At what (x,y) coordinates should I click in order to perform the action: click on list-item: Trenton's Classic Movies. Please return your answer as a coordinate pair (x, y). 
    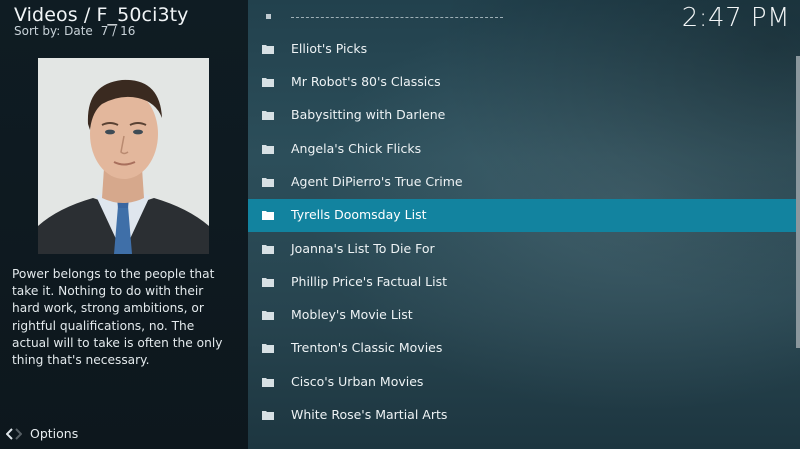
    Looking at the image, I should click on (522, 348).